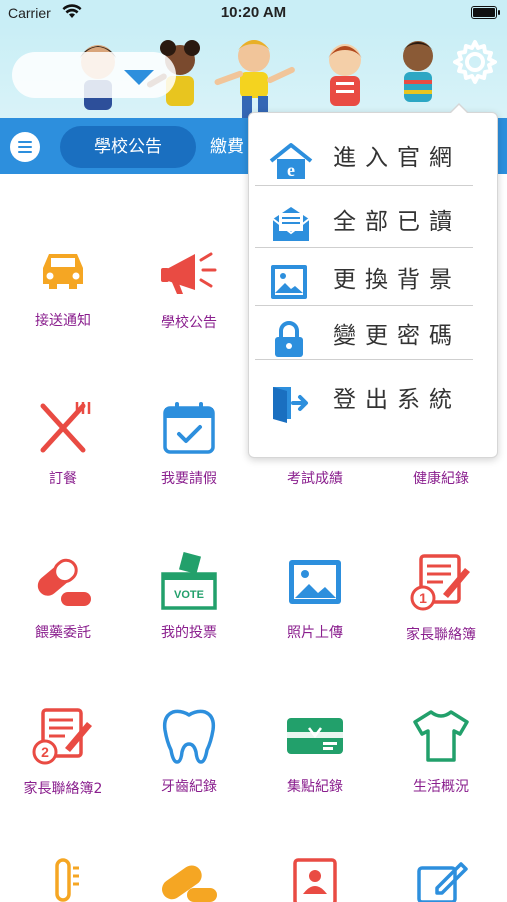 This screenshot has width=507, height=902. I want to click on megaphone-icon, so click(189, 273).